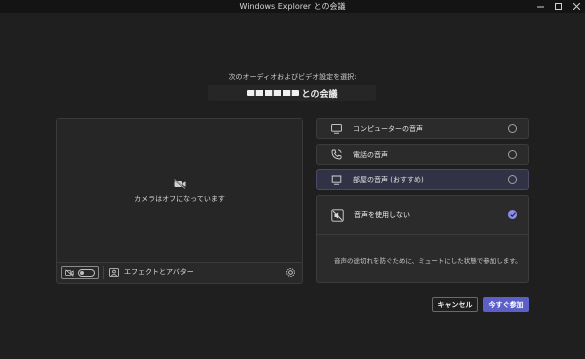  I want to click on effects-and-avatars-button: エフェクトとアバター, so click(151, 272).